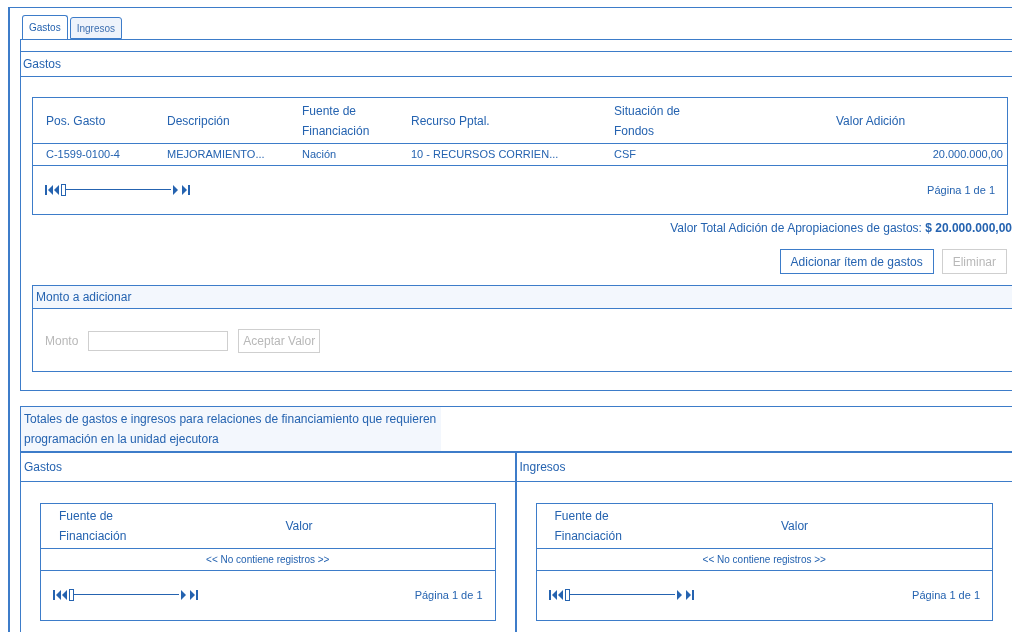  Describe the element at coordinates (648, 121) in the screenshot. I see `column-header: Situación de Fondos` at that location.